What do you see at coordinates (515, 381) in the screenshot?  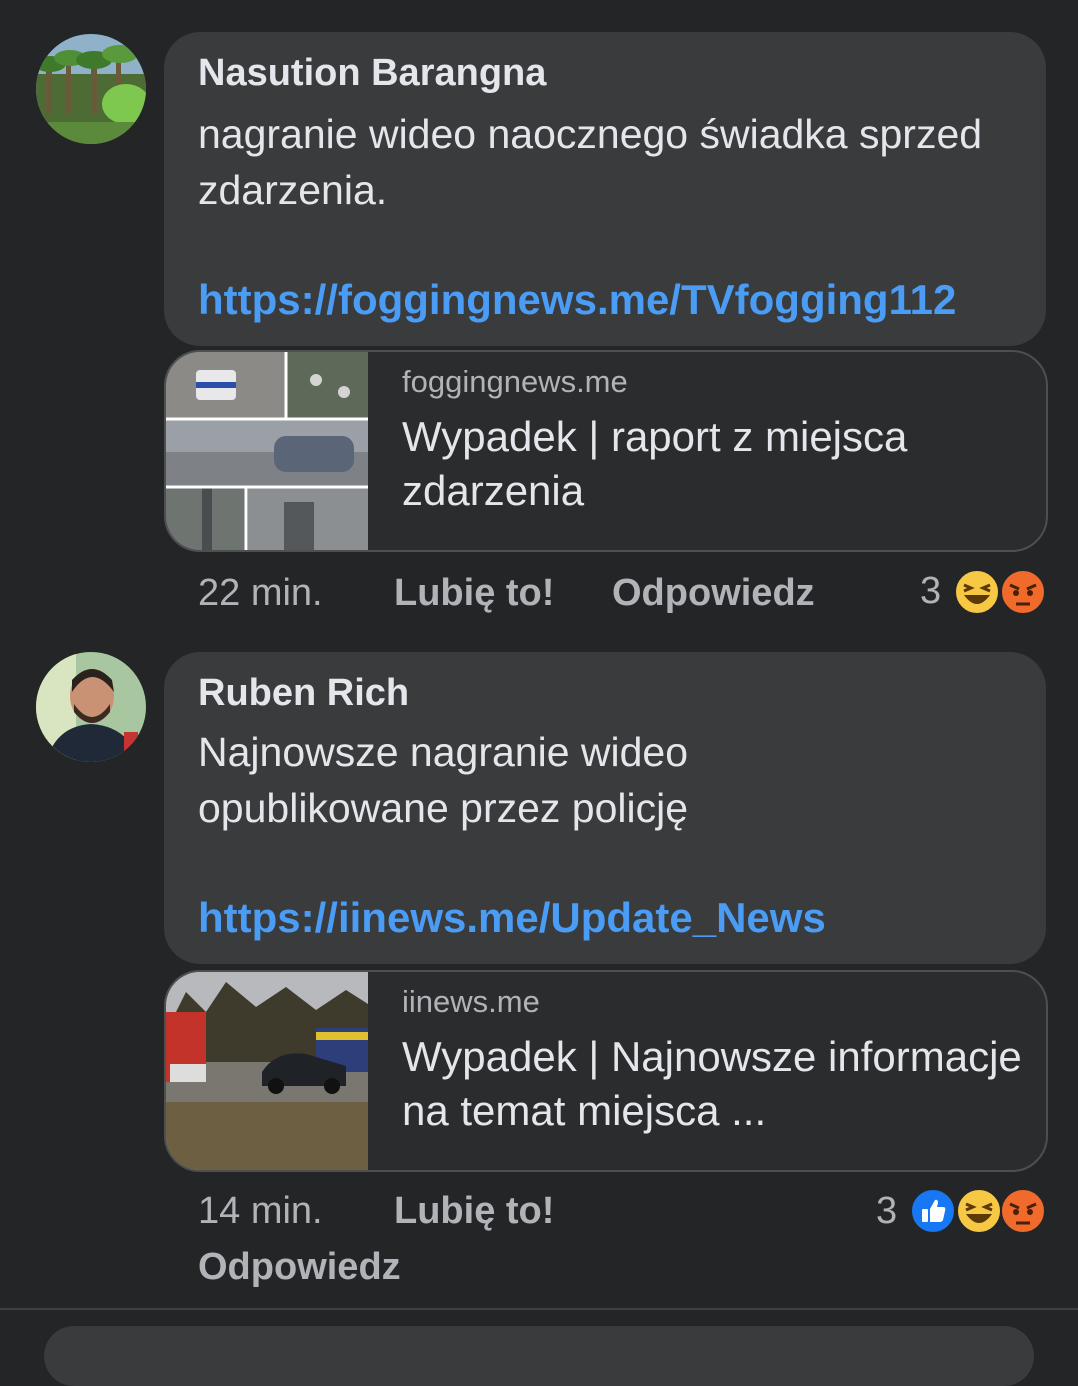 I see `preview-domain: foggingnews.me` at bounding box center [515, 381].